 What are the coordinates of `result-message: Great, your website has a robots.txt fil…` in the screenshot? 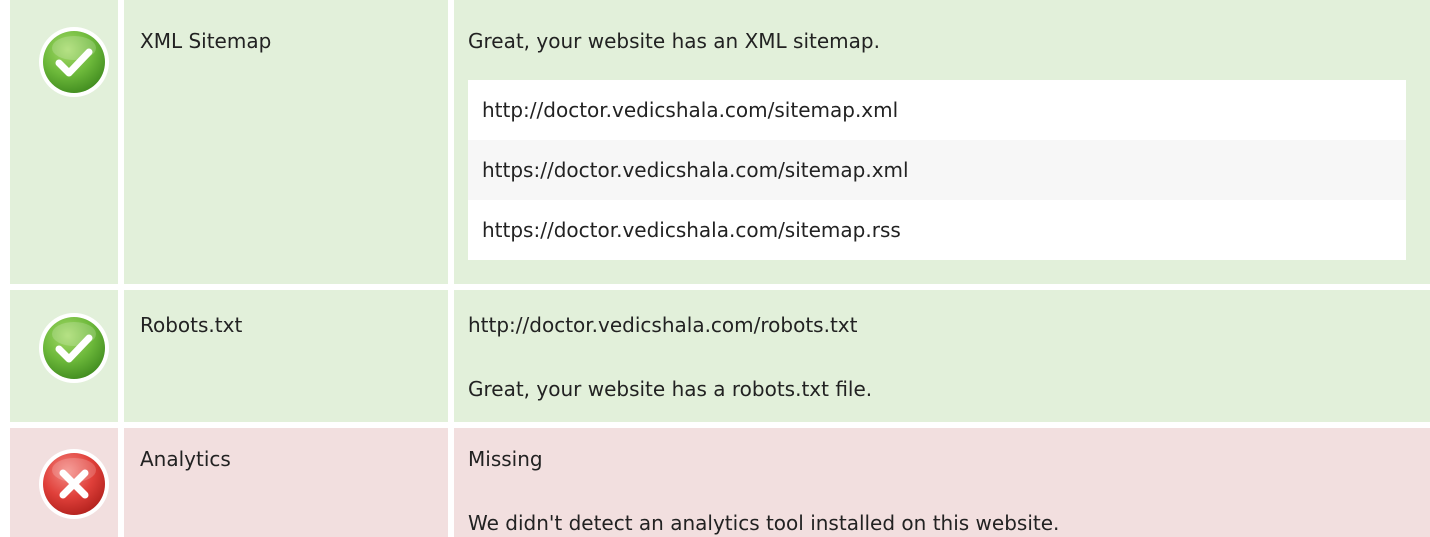 It's located at (670, 389).